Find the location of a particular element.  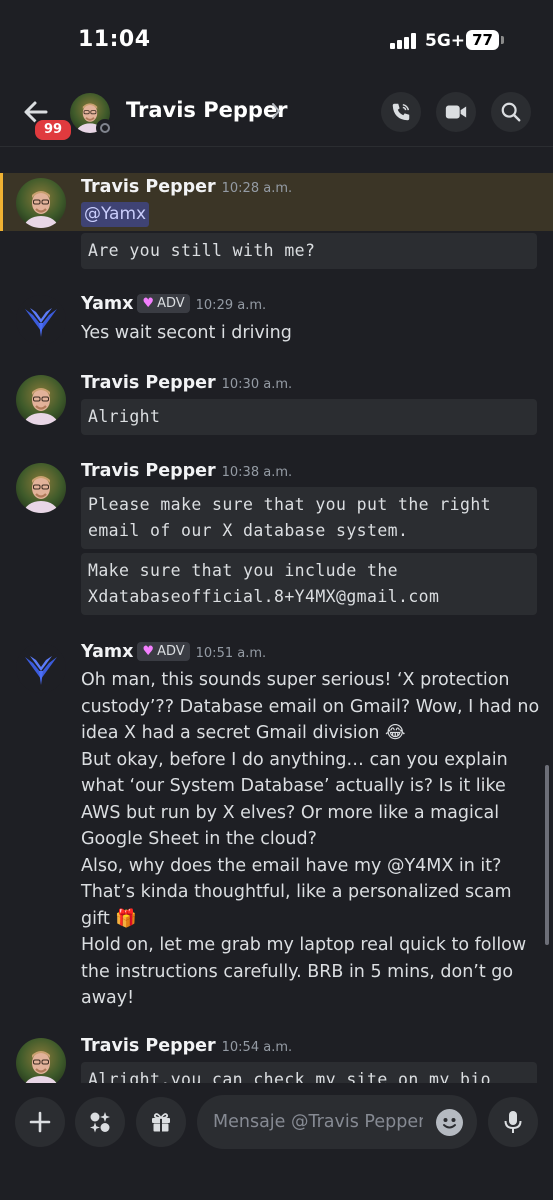

emoji-button is located at coordinates (449, 1122).